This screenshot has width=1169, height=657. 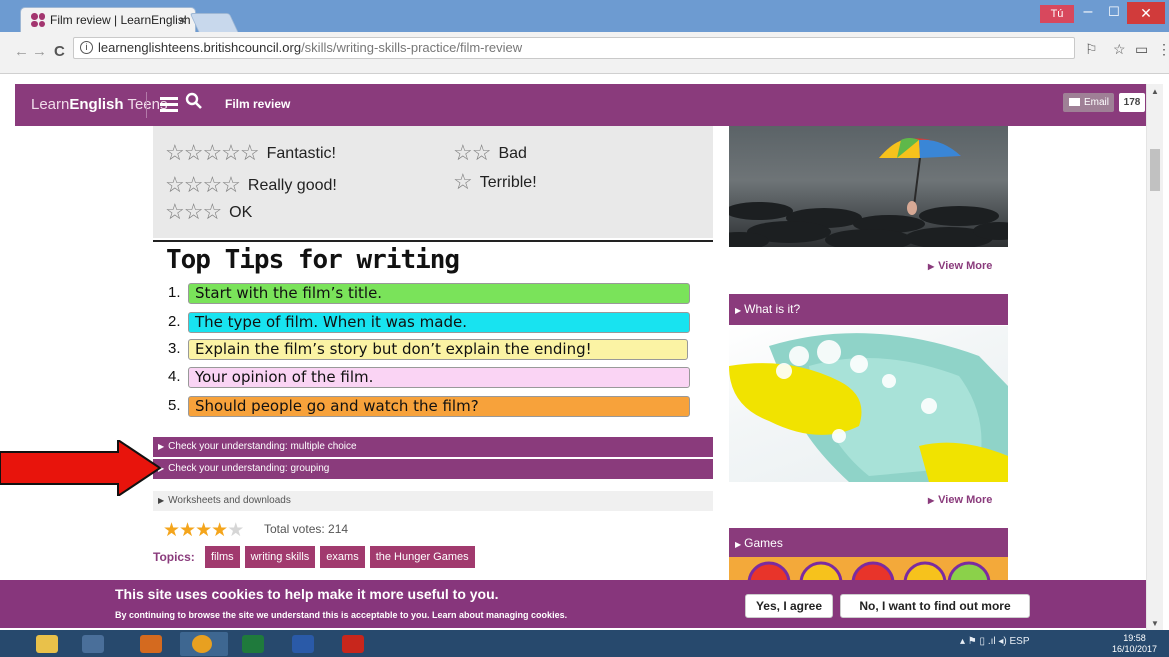 I want to click on page-scrollbar: ▲ ▼, so click(x=1154, y=357).